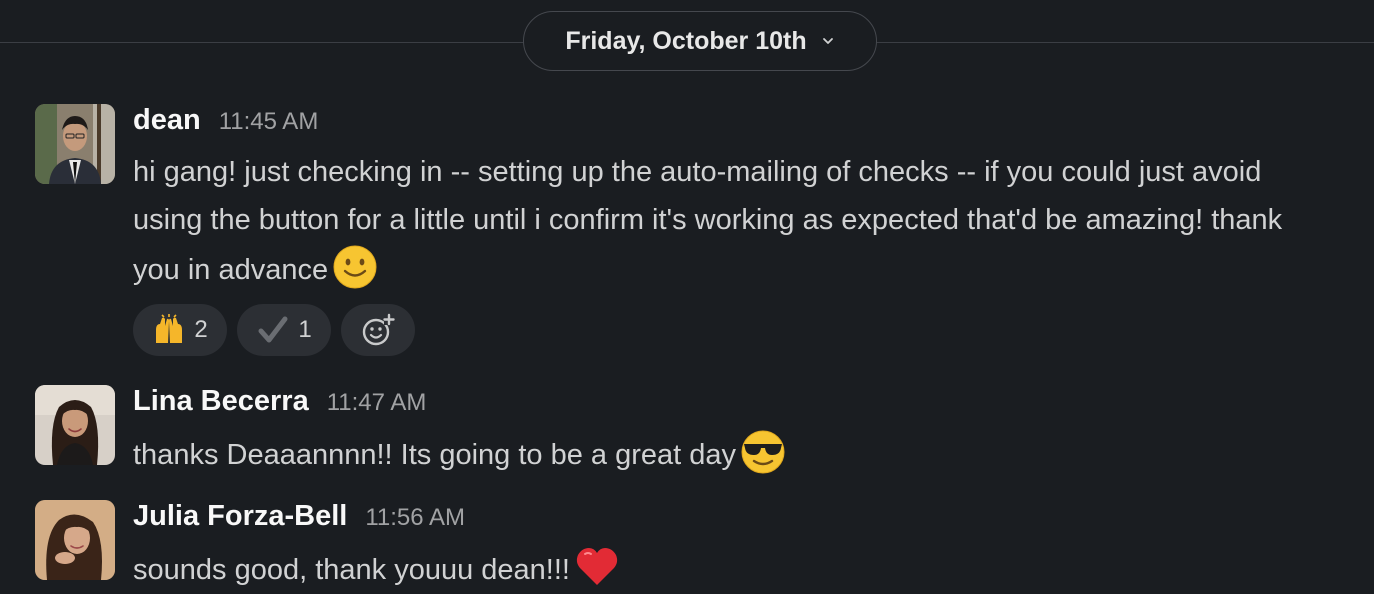  I want to click on timestamp: 11:45 AM, so click(269, 122).